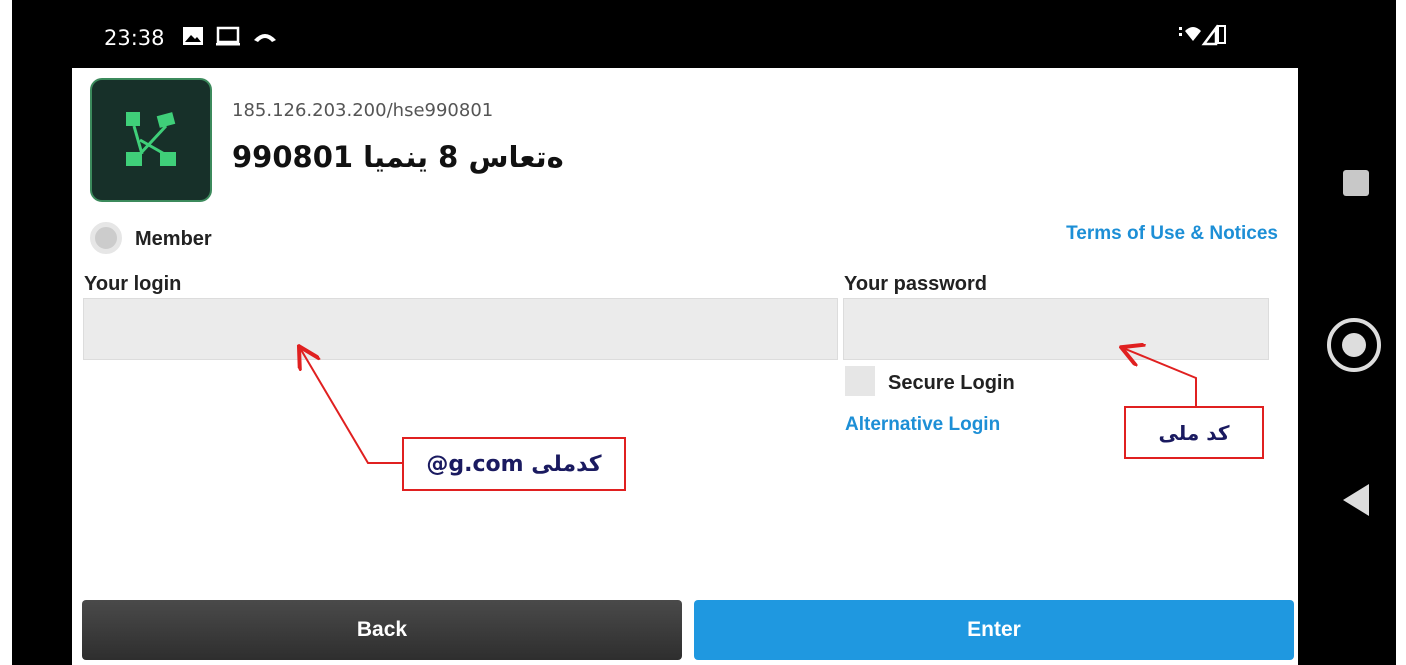 This screenshot has height=665, width=1406. I want to click on secure-login-checkbox, so click(860, 381).